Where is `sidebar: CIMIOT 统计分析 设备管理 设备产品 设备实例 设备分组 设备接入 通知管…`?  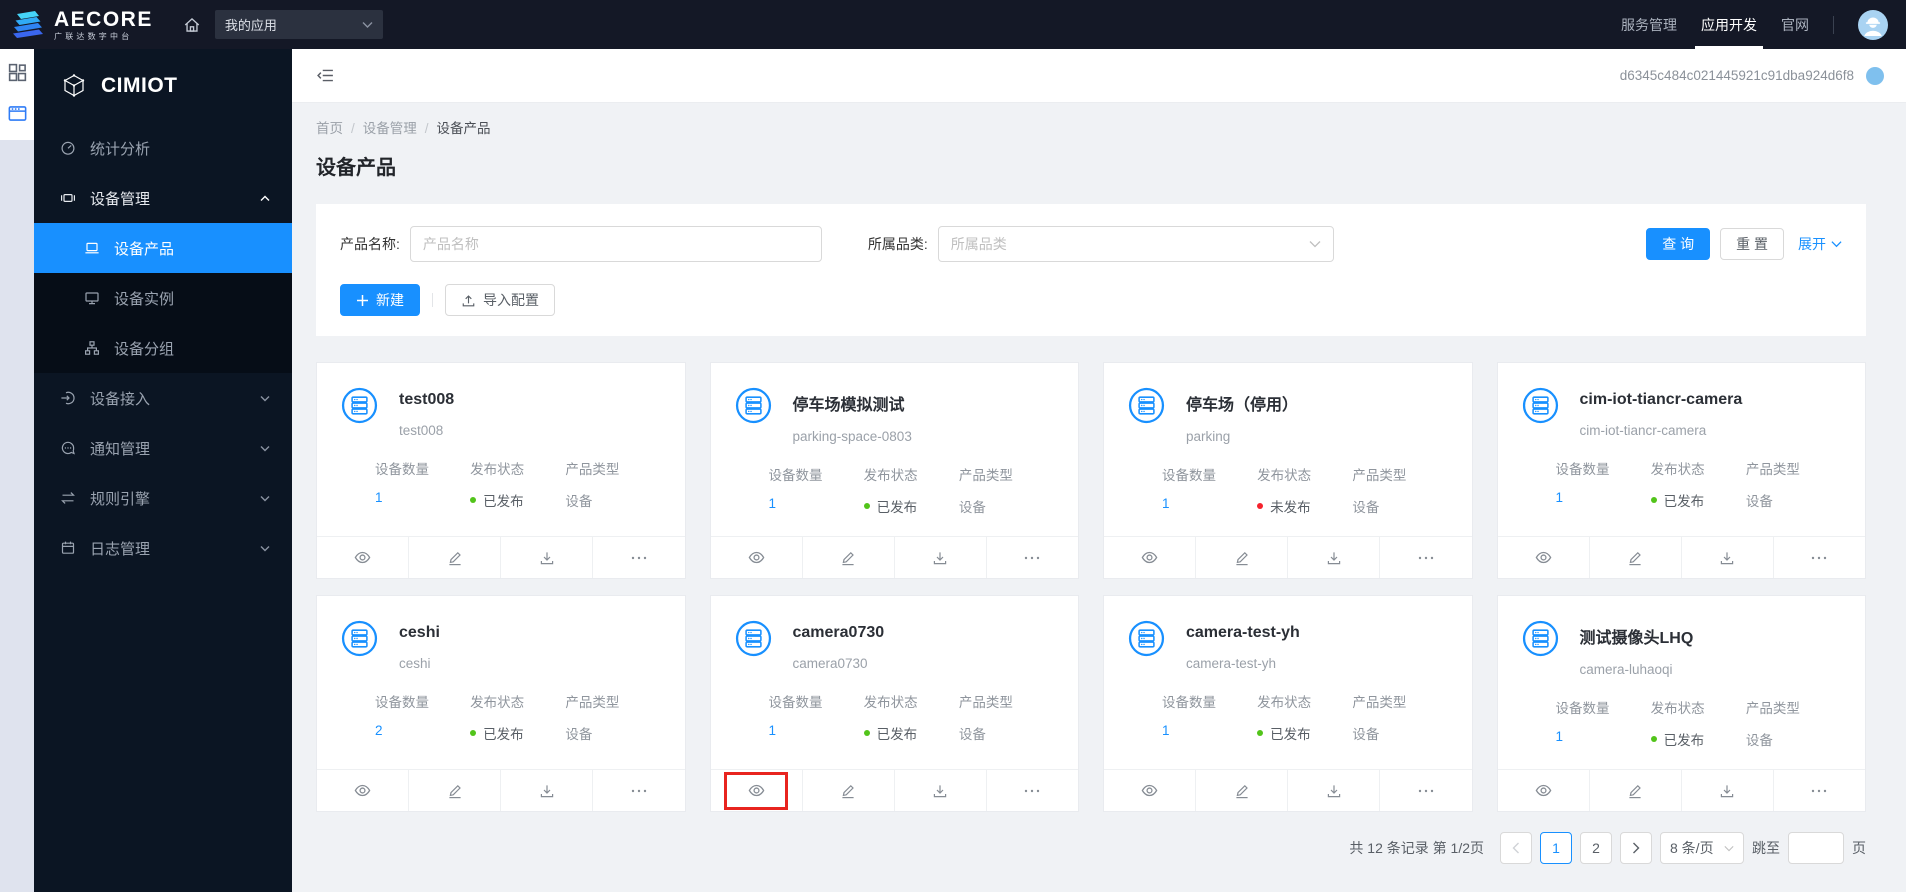
sidebar: CIMIOT 统计分析 设备管理 设备产品 设备实例 设备分组 设备接入 通知管… is located at coordinates (163, 470).